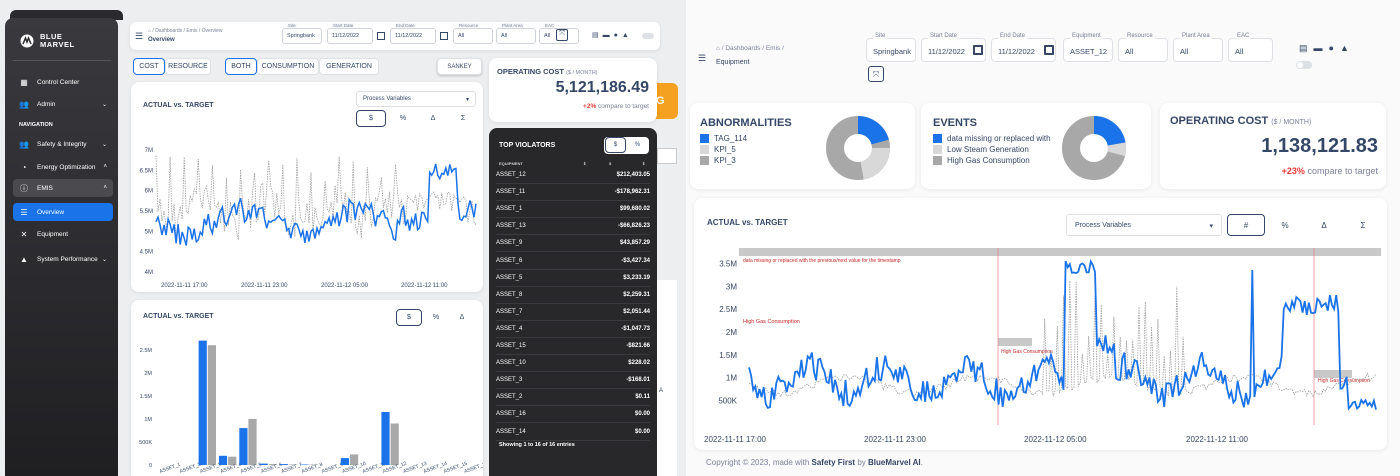 The width and height of the screenshot is (1400, 476). Describe the element at coordinates (57, 44) in the screenshot. I see `brand-line2: MARVEL` at that location.